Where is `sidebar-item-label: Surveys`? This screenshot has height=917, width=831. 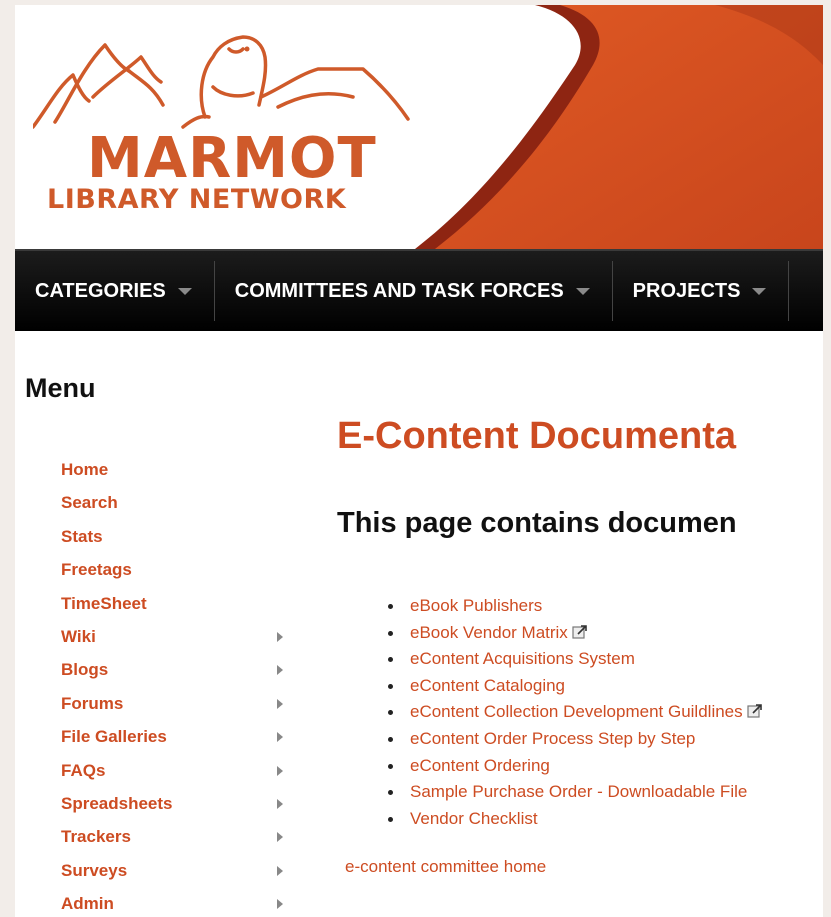 sidebar-item-label: Surveys is located at coordinates (94, 870).